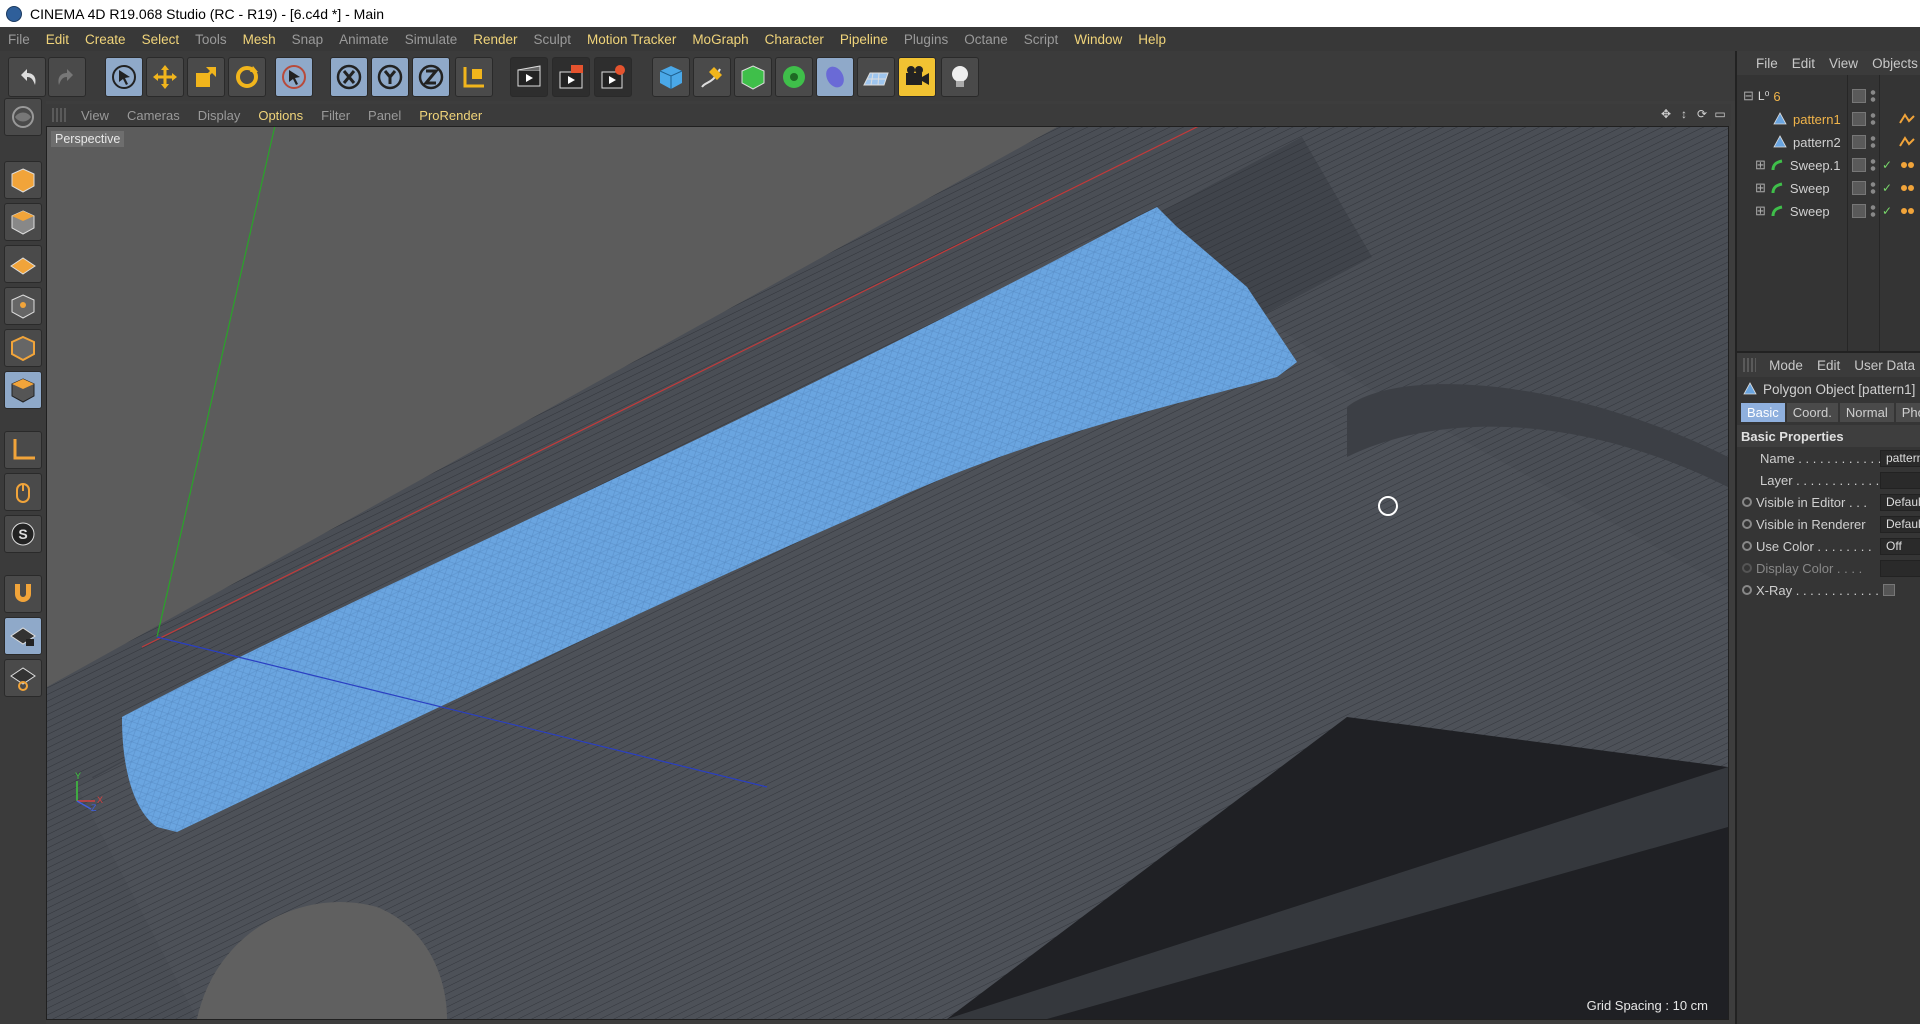 Image resolution: width=1920 pixels, height=1024 pixels. I want to click on zoom-icon: ↕, so click(1684, 114).